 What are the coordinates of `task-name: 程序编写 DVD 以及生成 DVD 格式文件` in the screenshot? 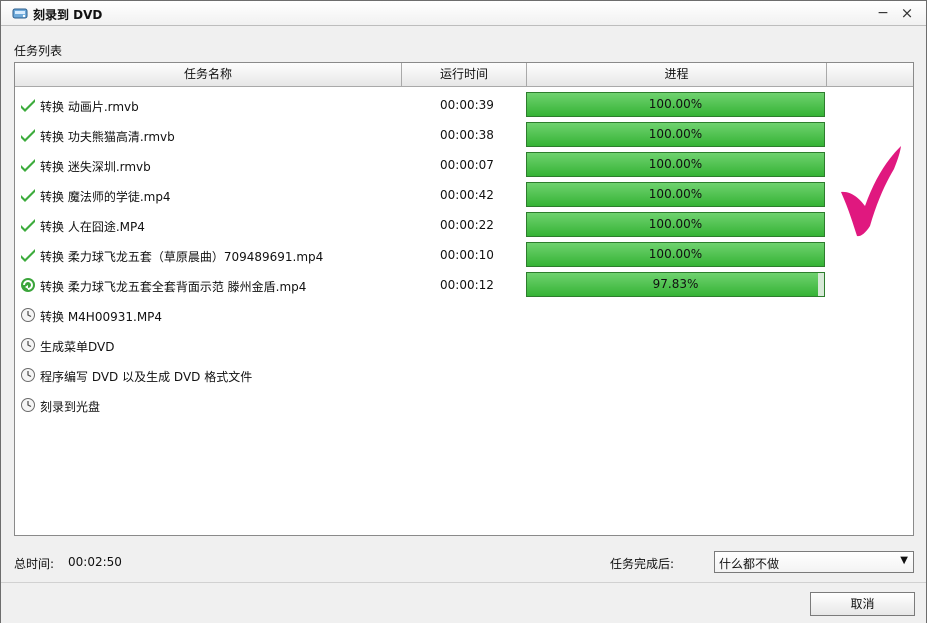 It's located at (146, 377).